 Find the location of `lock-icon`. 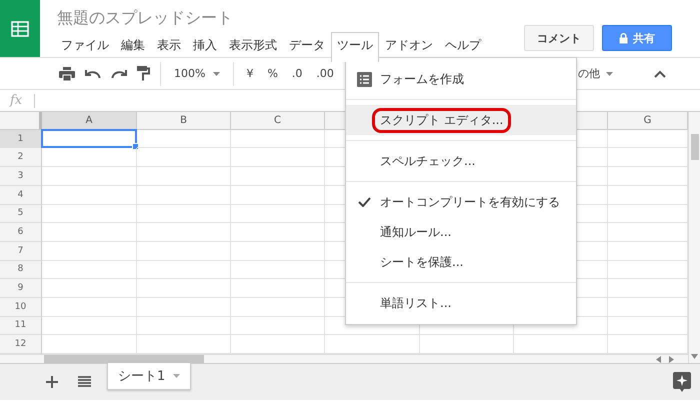

lock-icon is located at coordinates (623, 38).